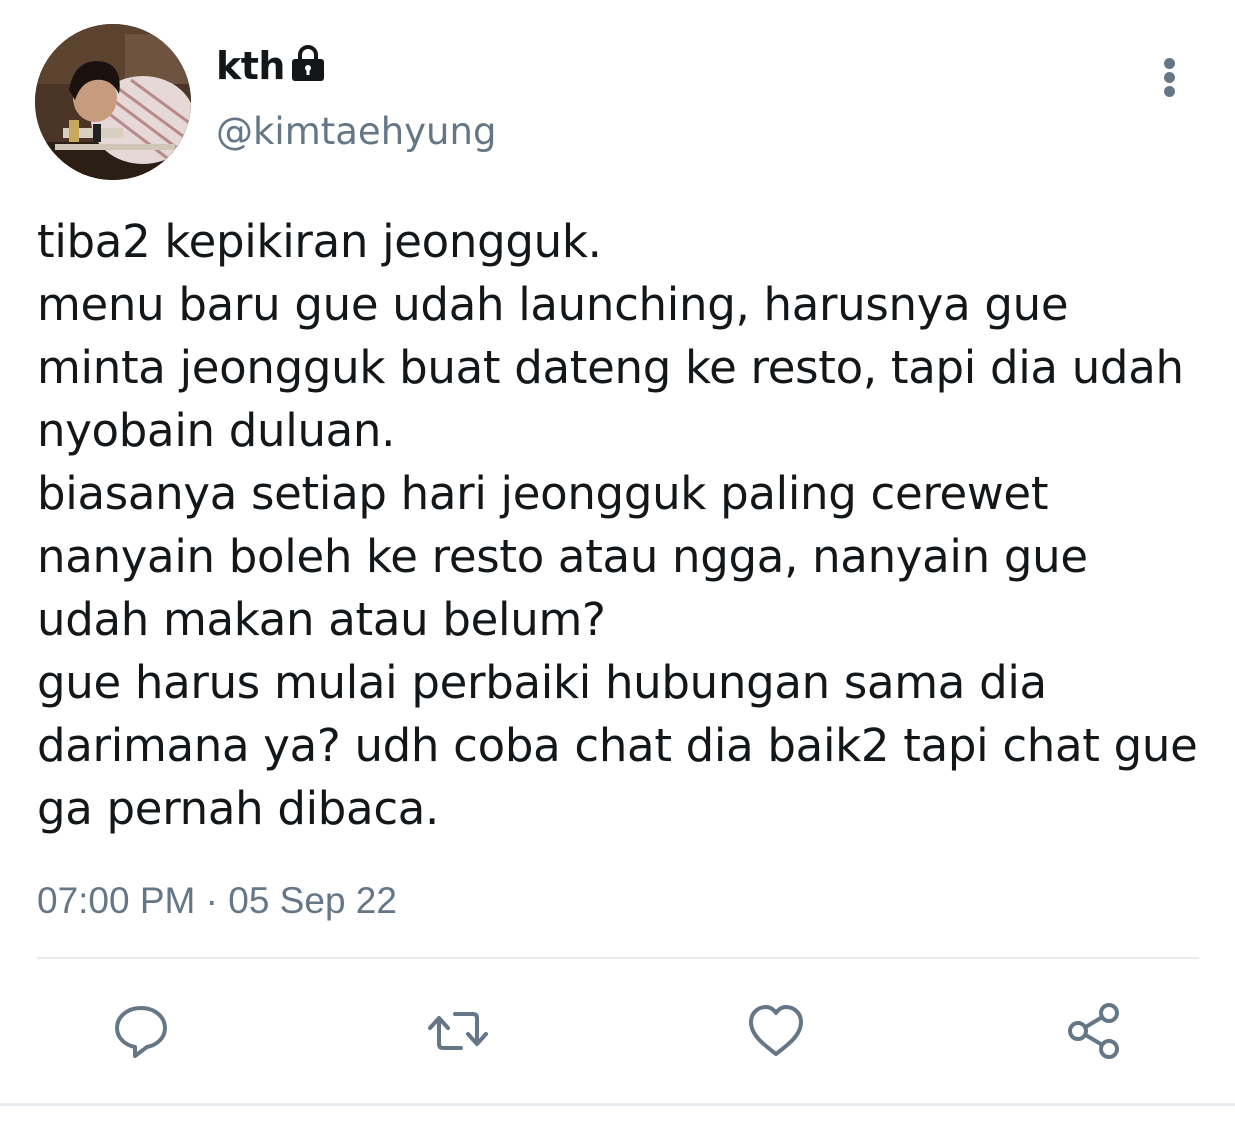 The width and height of the screenshot is (1235, 1122). Describe the element at coordinates (618, 958) in the screenshot. I see `divider` at that location.